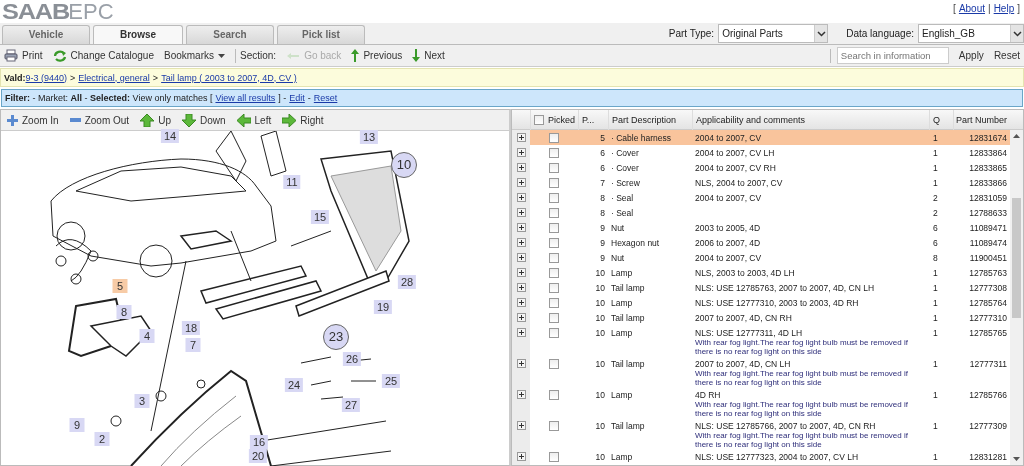 The height and width of the screenshot is (466, 1024). I want to click on filter-link: Reset, so click(325, 98).